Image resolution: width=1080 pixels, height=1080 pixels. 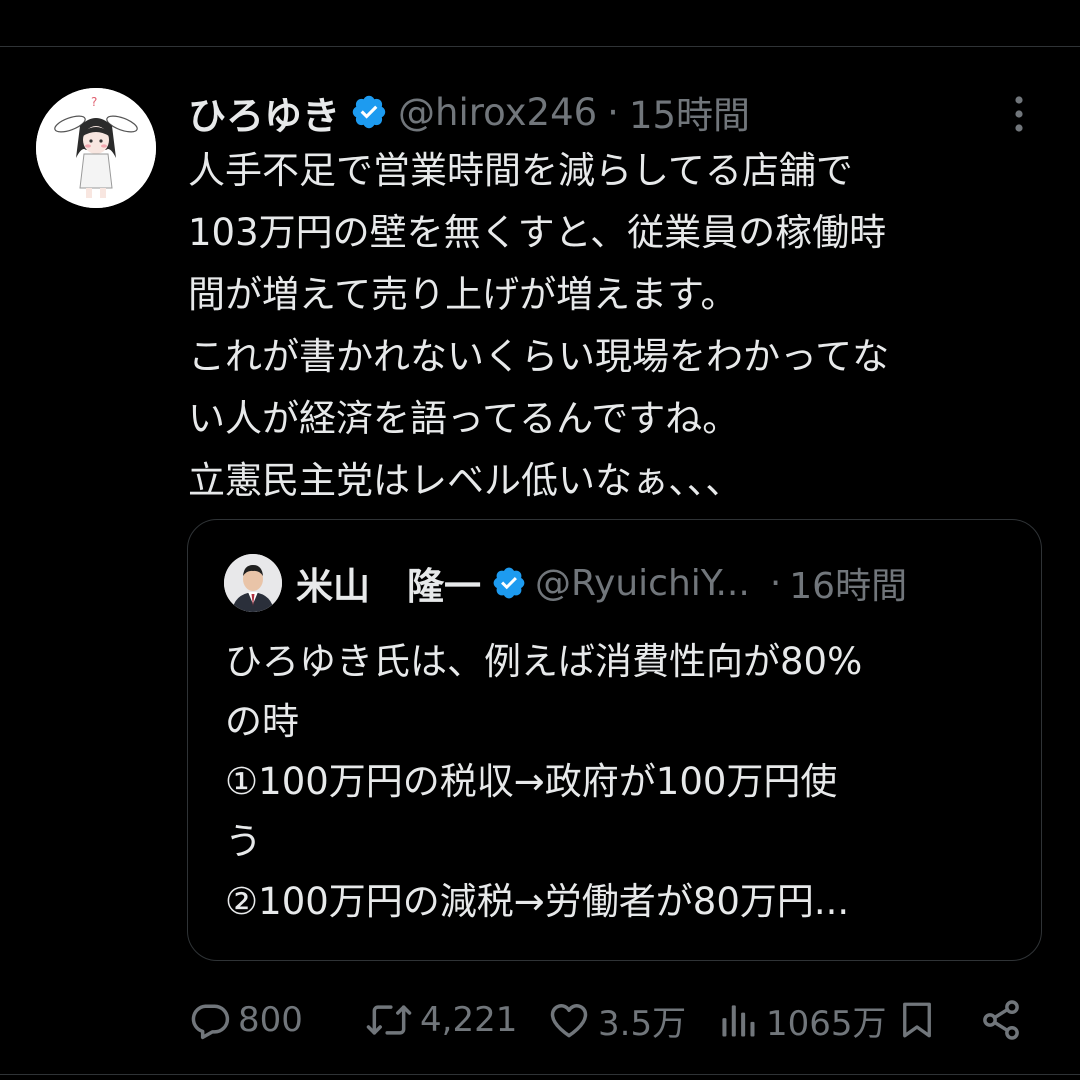 What do you see at coordinates (738, 1021) in the screenshot?
I see `views-icon` at bounding box center [738, 1021].